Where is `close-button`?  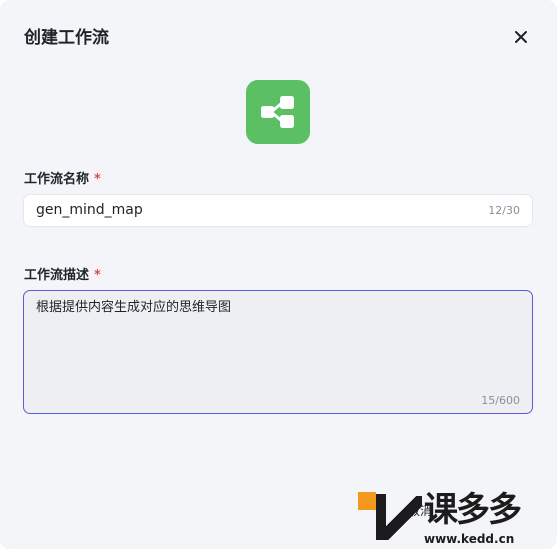 close-button is located at coordinates (521, 37).